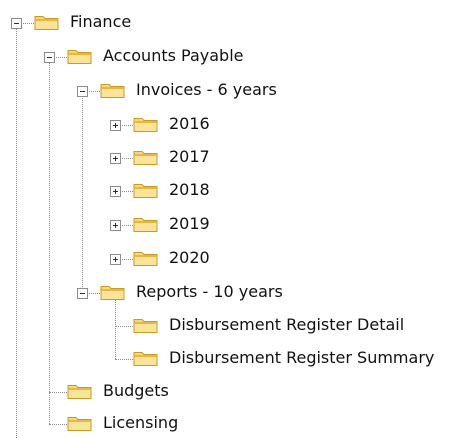  I want to click on tree-node-label: Licensing, so click(141, 422).